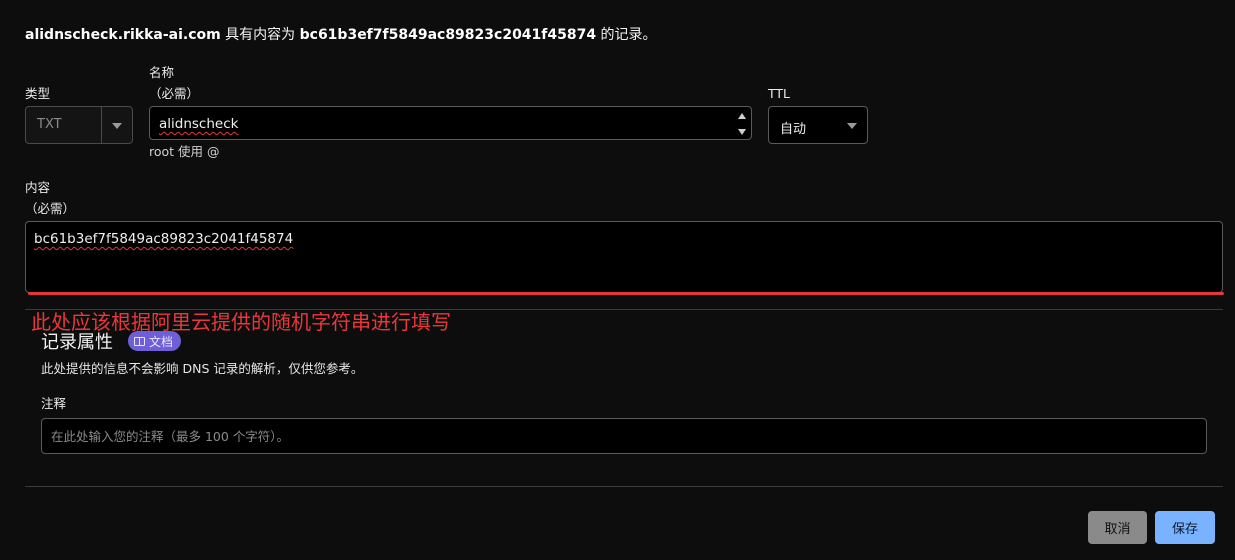  What do you see at coordinates (79, 125) in the screenshot?
I see `type-select: TXT` at bounding box center [79, 125].